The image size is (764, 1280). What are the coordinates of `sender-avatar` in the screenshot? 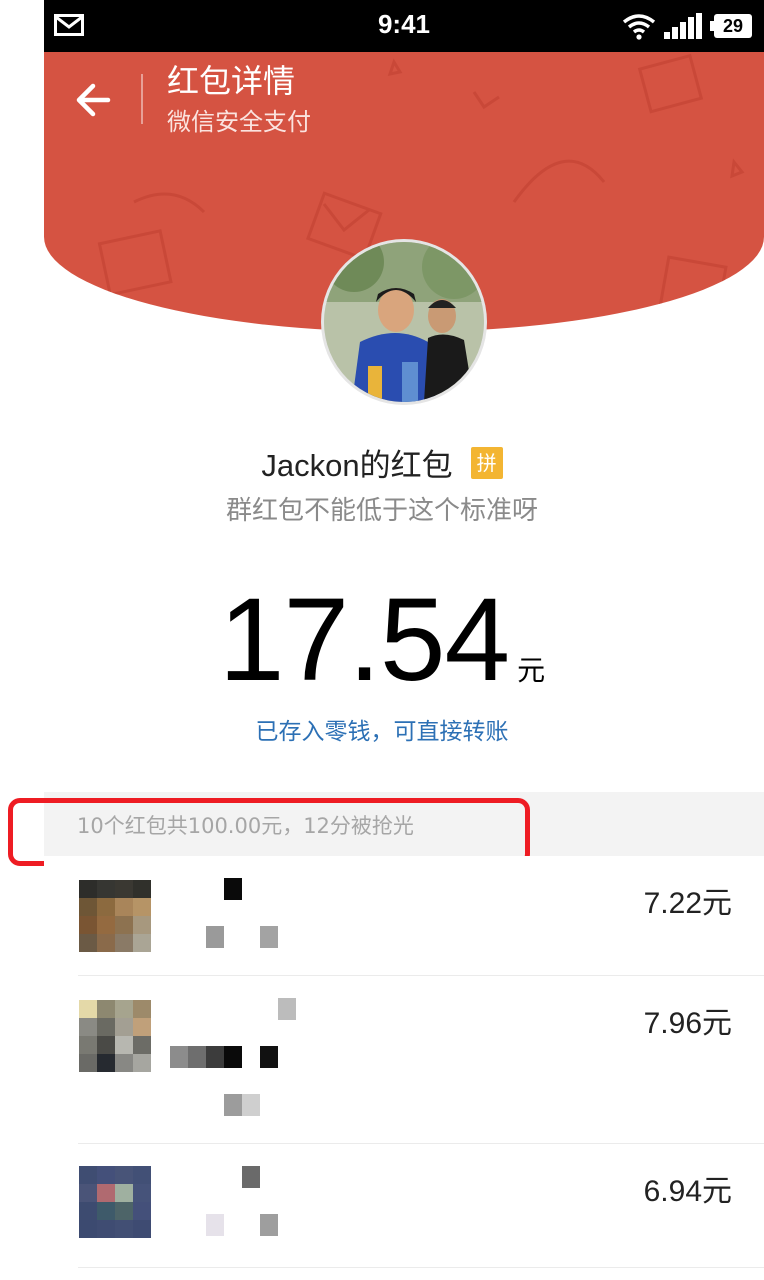 It's located at (404, 322).